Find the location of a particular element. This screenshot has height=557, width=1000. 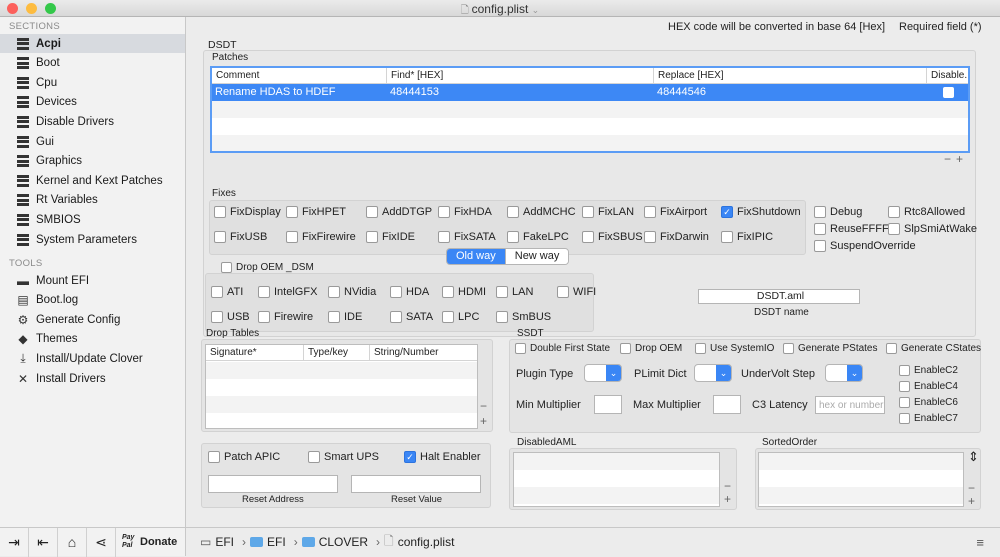

fix-checkbox: FixLAN is located at coordinates (608, 212).